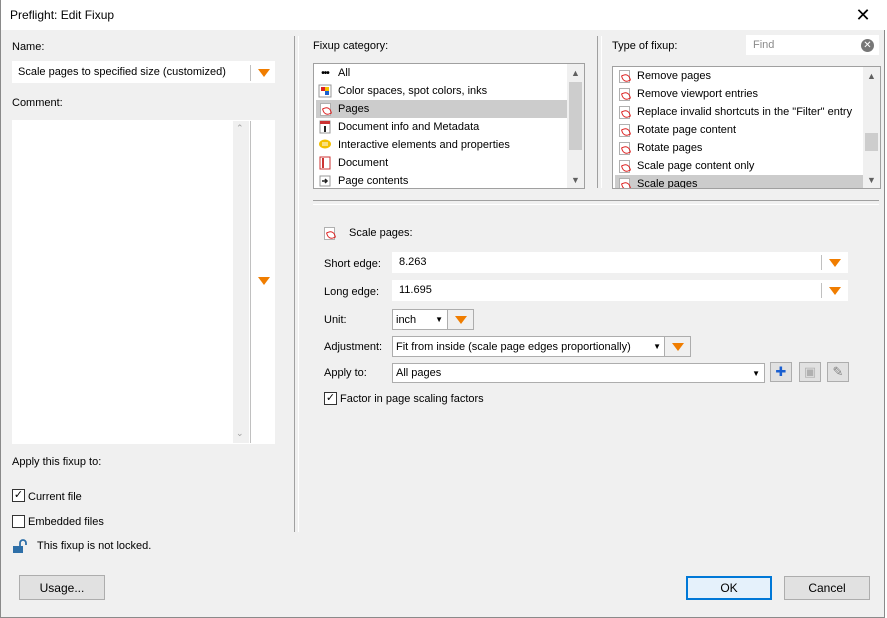 This screenshot has height=618, width=887. I want to click on type-item: Rotate pages, so click(740, 148).